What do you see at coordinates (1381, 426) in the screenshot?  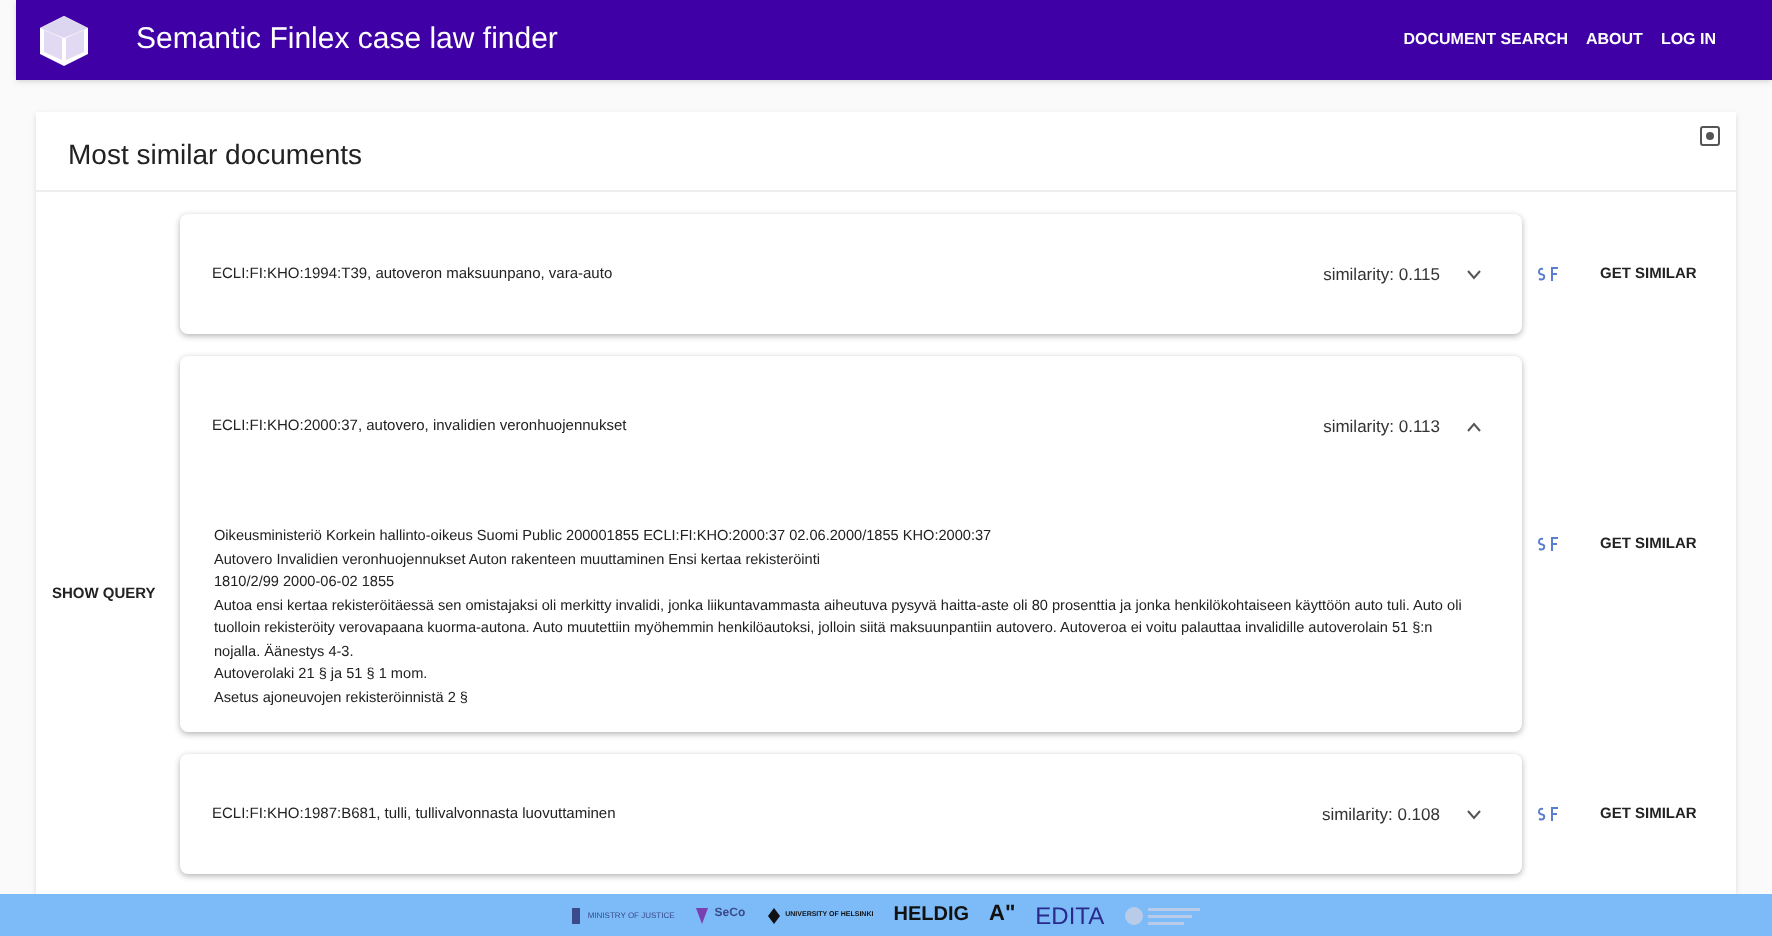 I see `similarity-score: similarity: 0.113` at bounding box center [1381, 426].